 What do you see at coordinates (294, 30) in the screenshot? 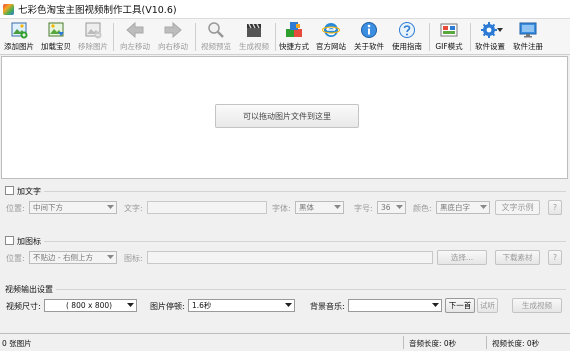
I see `cubes-icon` at bounding box center [294, 30].